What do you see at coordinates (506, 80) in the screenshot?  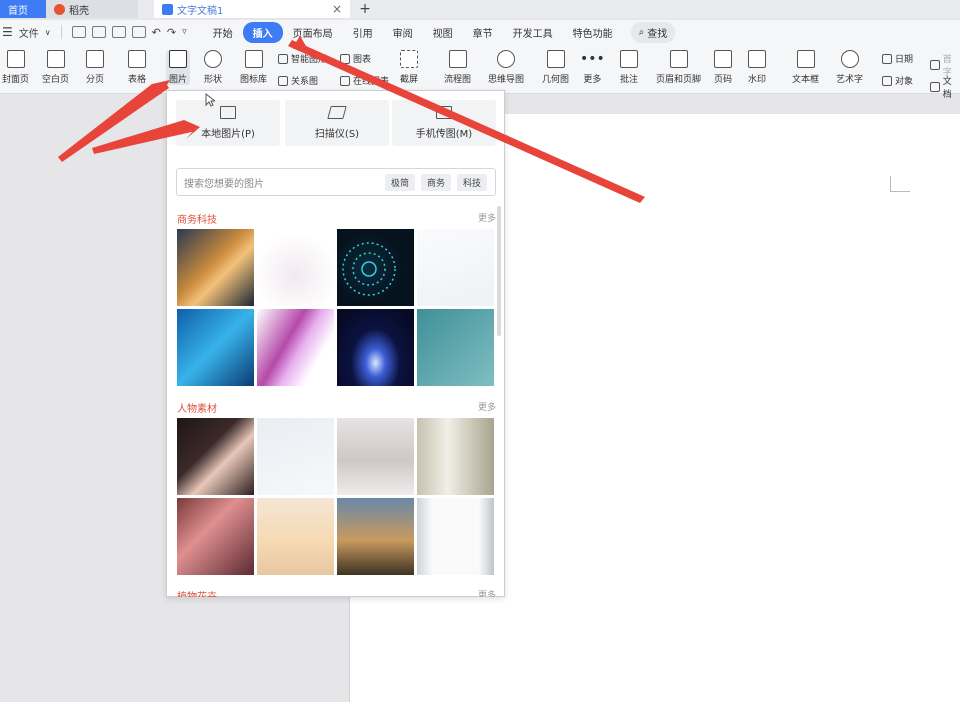 I see `mindmap-label: 思维导图` at bounding box center [506, 80].